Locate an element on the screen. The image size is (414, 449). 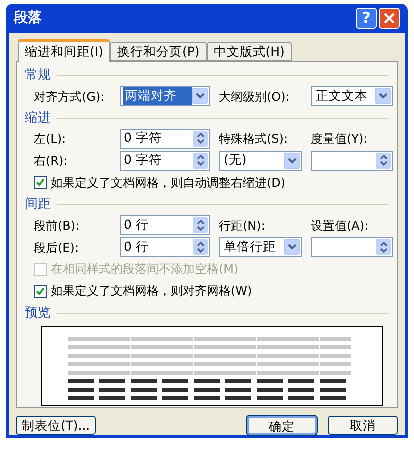
window-title: 段落 is located at coordinates (28, 18).